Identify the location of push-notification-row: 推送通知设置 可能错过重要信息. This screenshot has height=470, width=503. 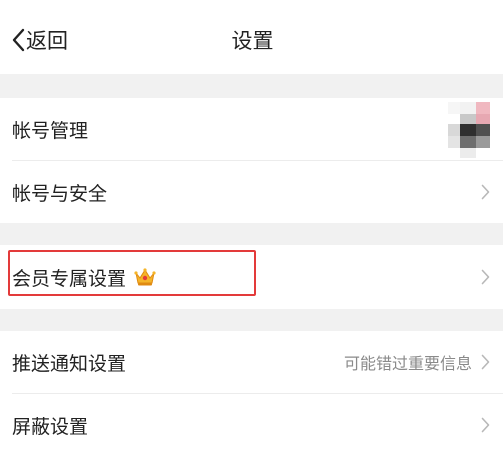
(251, 362).